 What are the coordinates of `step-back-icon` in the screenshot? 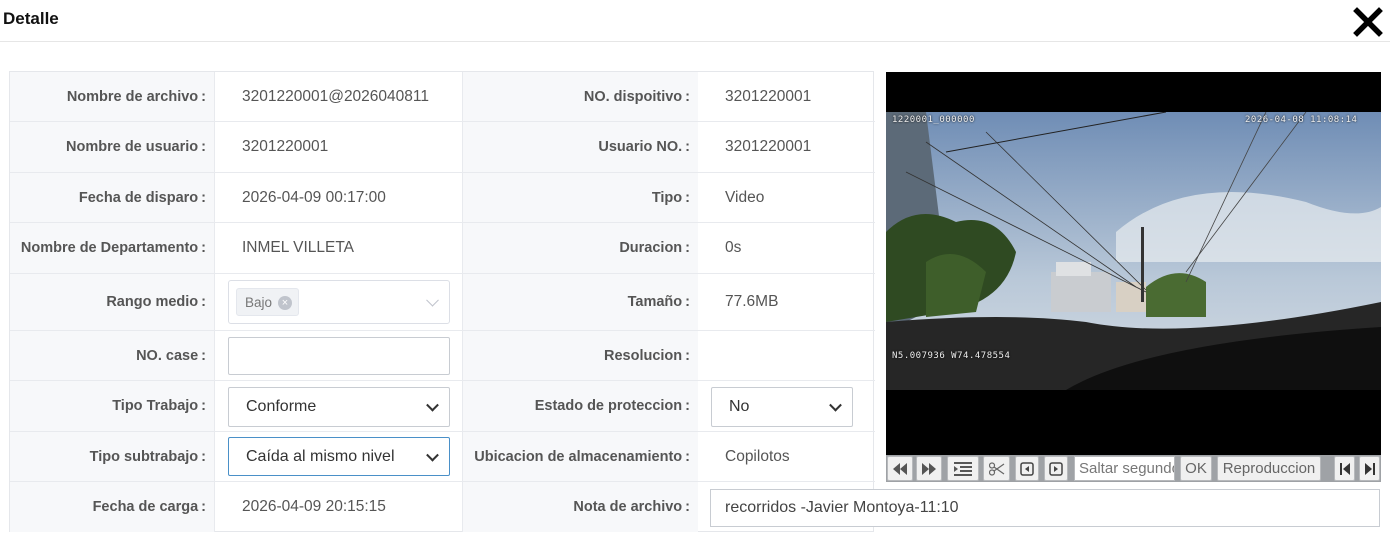 It's located at (1027, 468).